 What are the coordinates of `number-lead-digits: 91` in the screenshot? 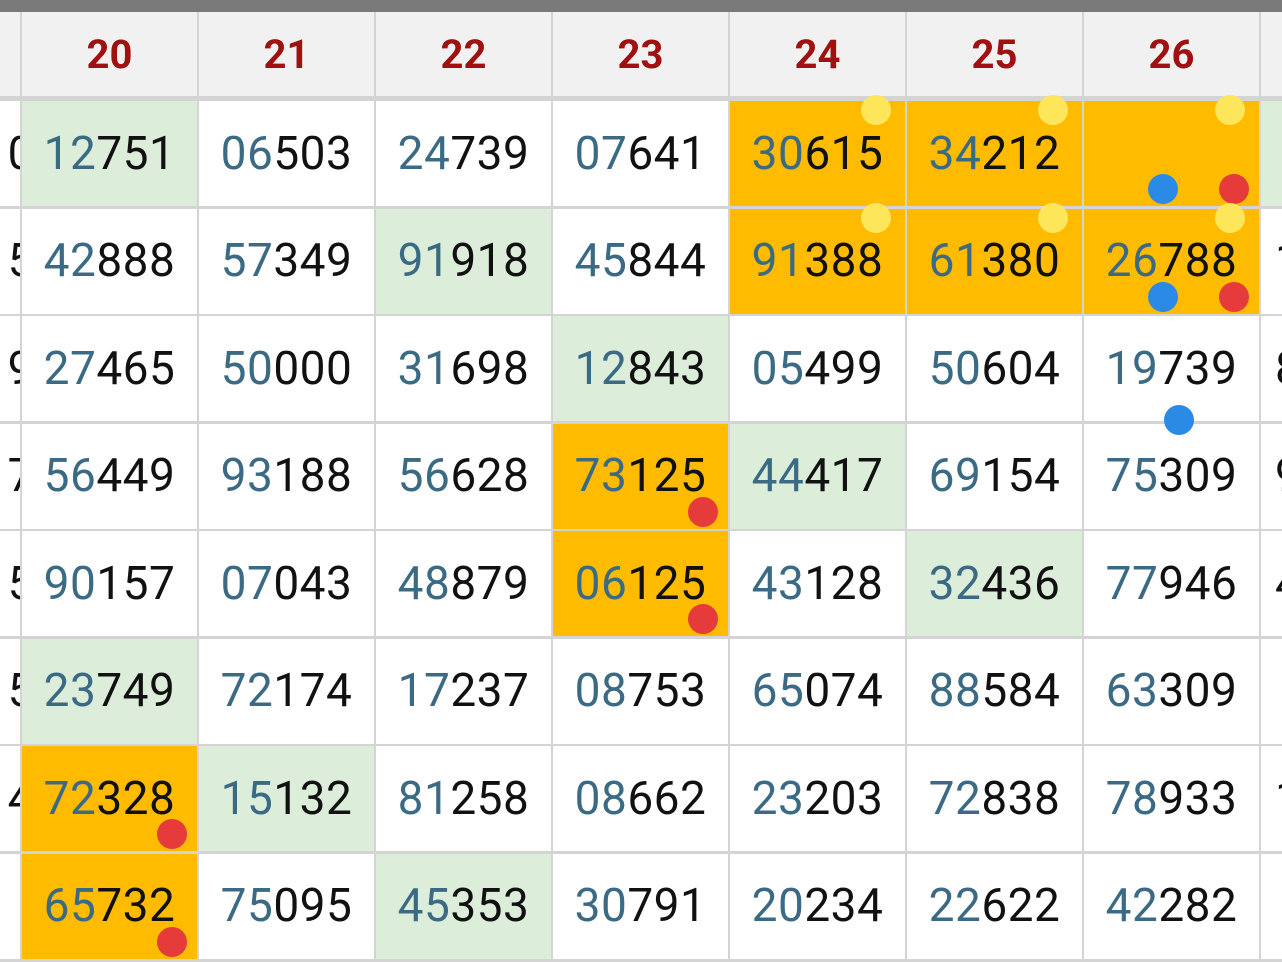 It's located at (424, 261).